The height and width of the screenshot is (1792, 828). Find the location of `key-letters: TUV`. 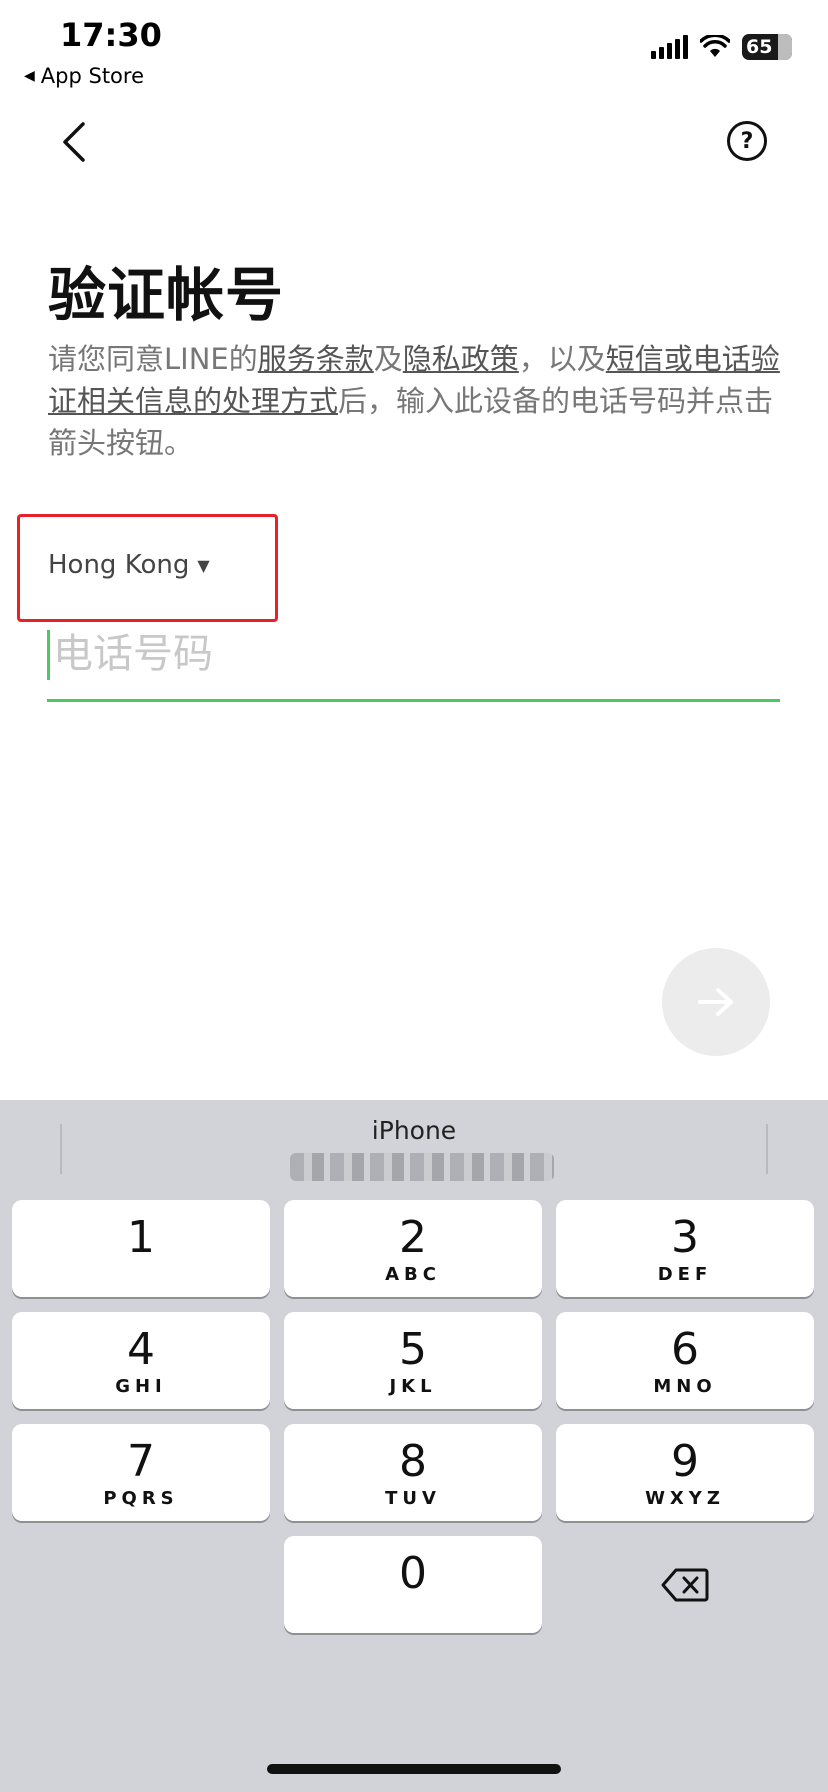

key-letters: TUV is located at coordinates (413, 1498).